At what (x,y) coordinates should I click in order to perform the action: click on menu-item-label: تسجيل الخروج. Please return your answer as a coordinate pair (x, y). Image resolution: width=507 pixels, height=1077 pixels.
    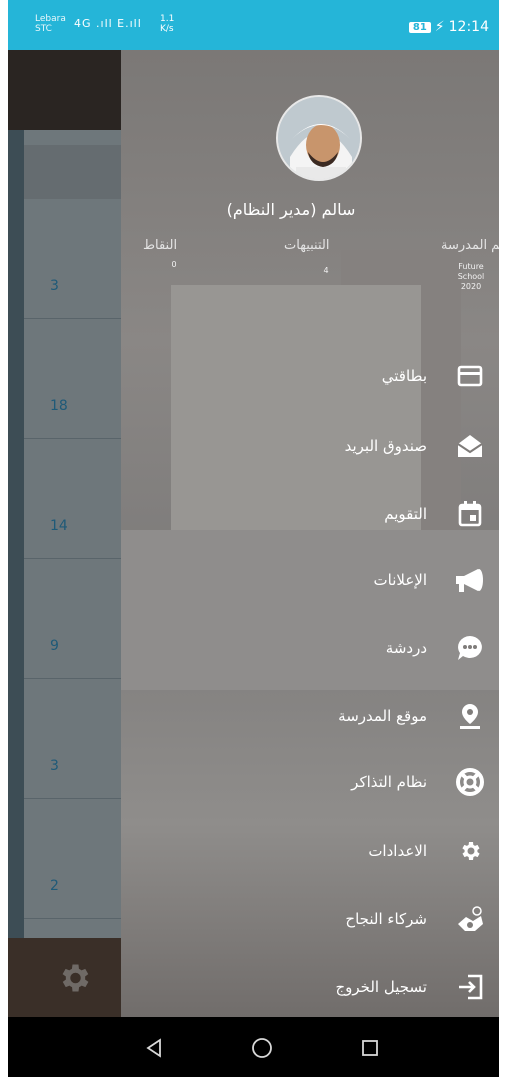
    Looking at the image, I should click on (381, 987).